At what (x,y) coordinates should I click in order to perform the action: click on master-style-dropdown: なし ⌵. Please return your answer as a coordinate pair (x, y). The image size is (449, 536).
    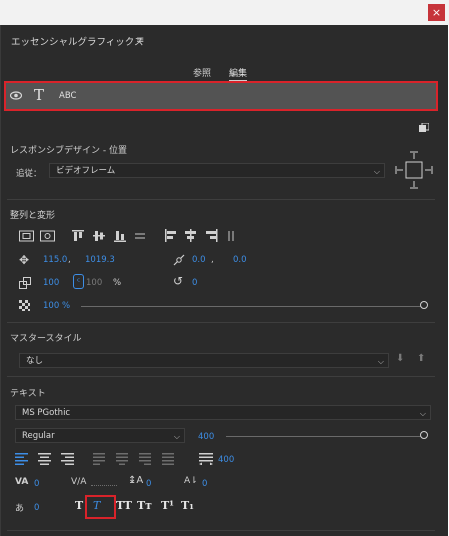
    Looking at the image, I should click on (204, 360).